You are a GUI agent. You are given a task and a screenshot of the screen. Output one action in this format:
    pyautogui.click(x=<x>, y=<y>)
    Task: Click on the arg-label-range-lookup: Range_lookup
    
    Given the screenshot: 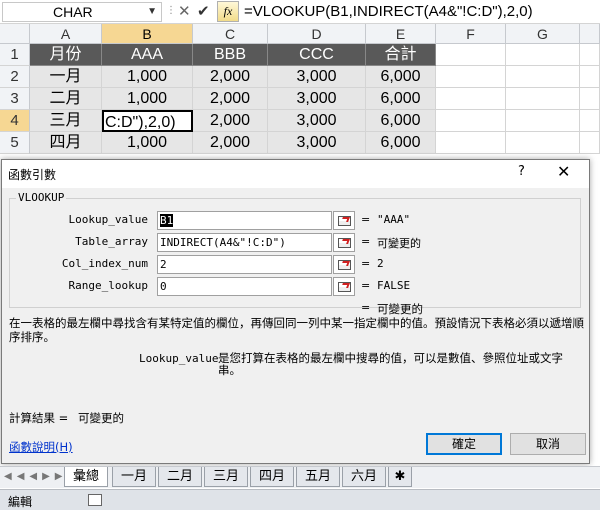 What is the action you would take?
    pyautogui.click(x=108, y=285)
    